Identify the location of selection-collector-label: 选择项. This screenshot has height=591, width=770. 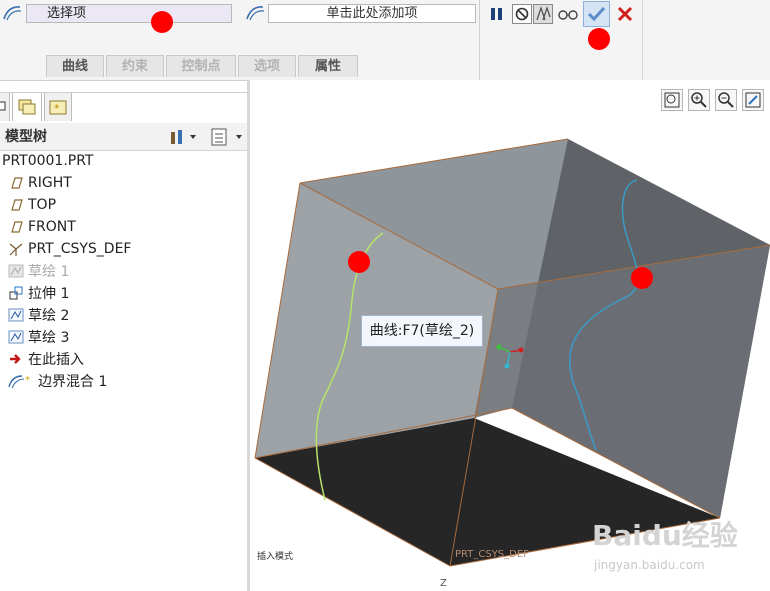
(67, 13).